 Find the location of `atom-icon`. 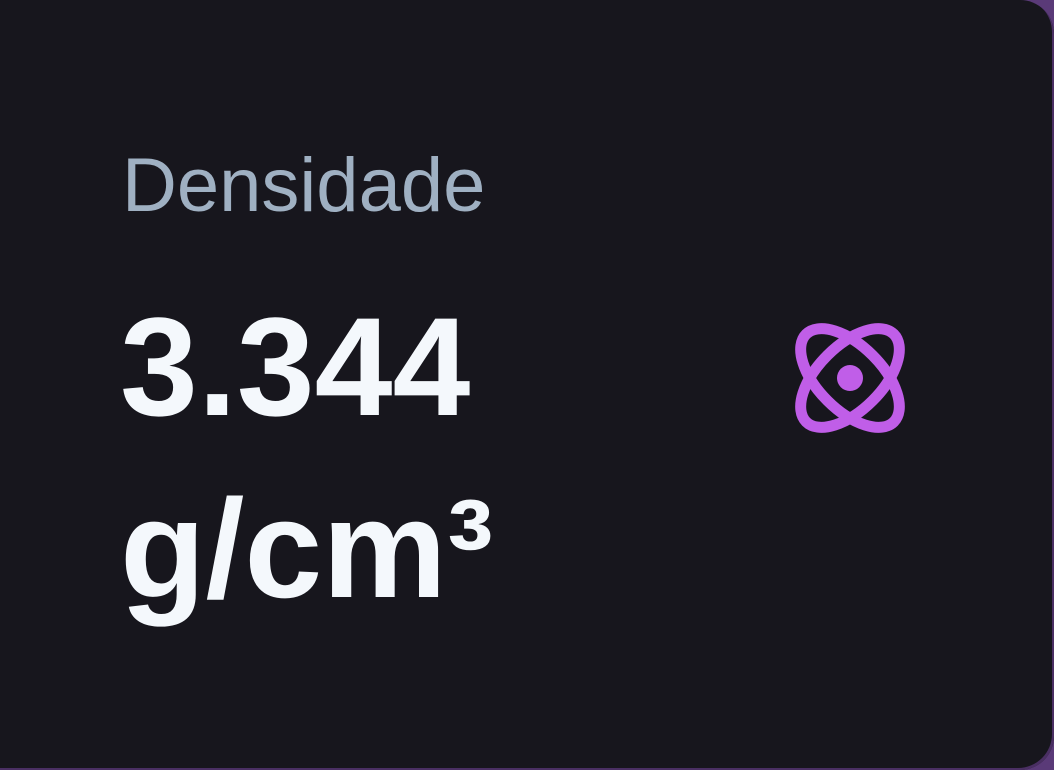

atom-icon is located at coordinates (850, 378).